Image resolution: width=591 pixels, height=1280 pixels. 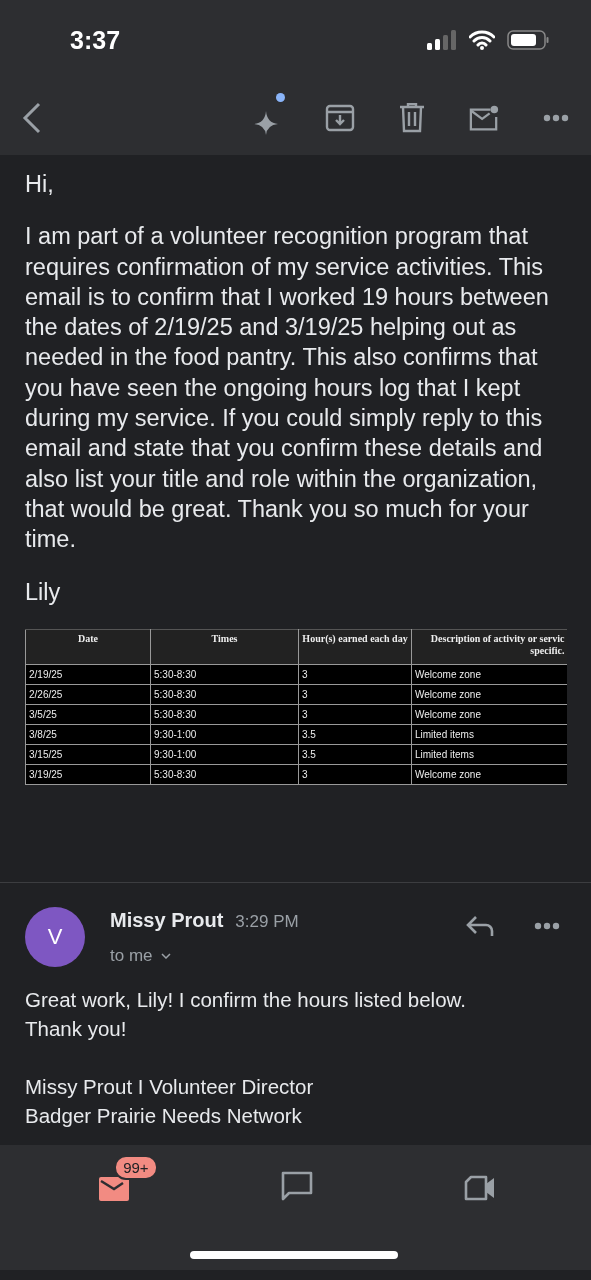 What do you see at coordinates (170, 1087) in the screenshot?
I see `signature-line: Missy Prout I Volunteer Director` at bounding box center [170, 1087].